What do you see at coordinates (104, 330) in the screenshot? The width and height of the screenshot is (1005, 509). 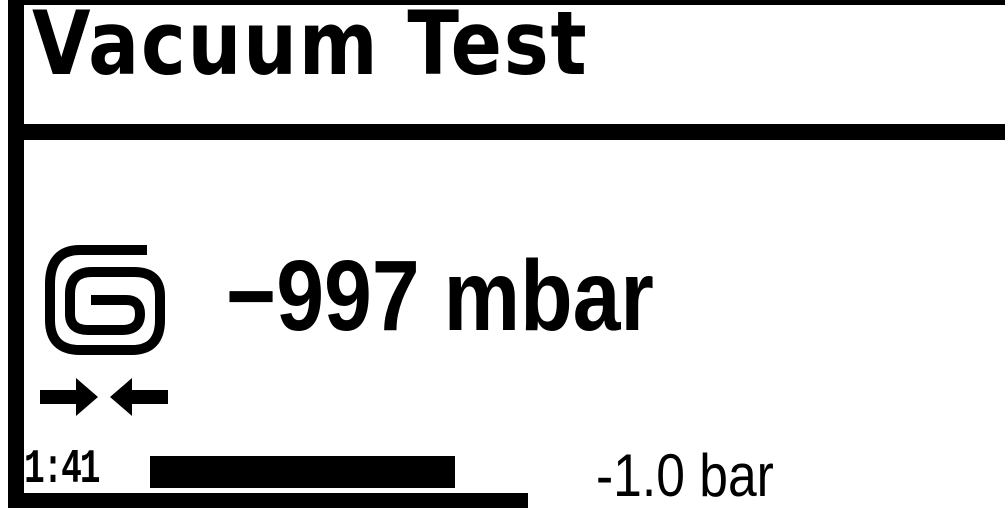 I see `vacuum-pump-icon` at bounding box center [104, 330].